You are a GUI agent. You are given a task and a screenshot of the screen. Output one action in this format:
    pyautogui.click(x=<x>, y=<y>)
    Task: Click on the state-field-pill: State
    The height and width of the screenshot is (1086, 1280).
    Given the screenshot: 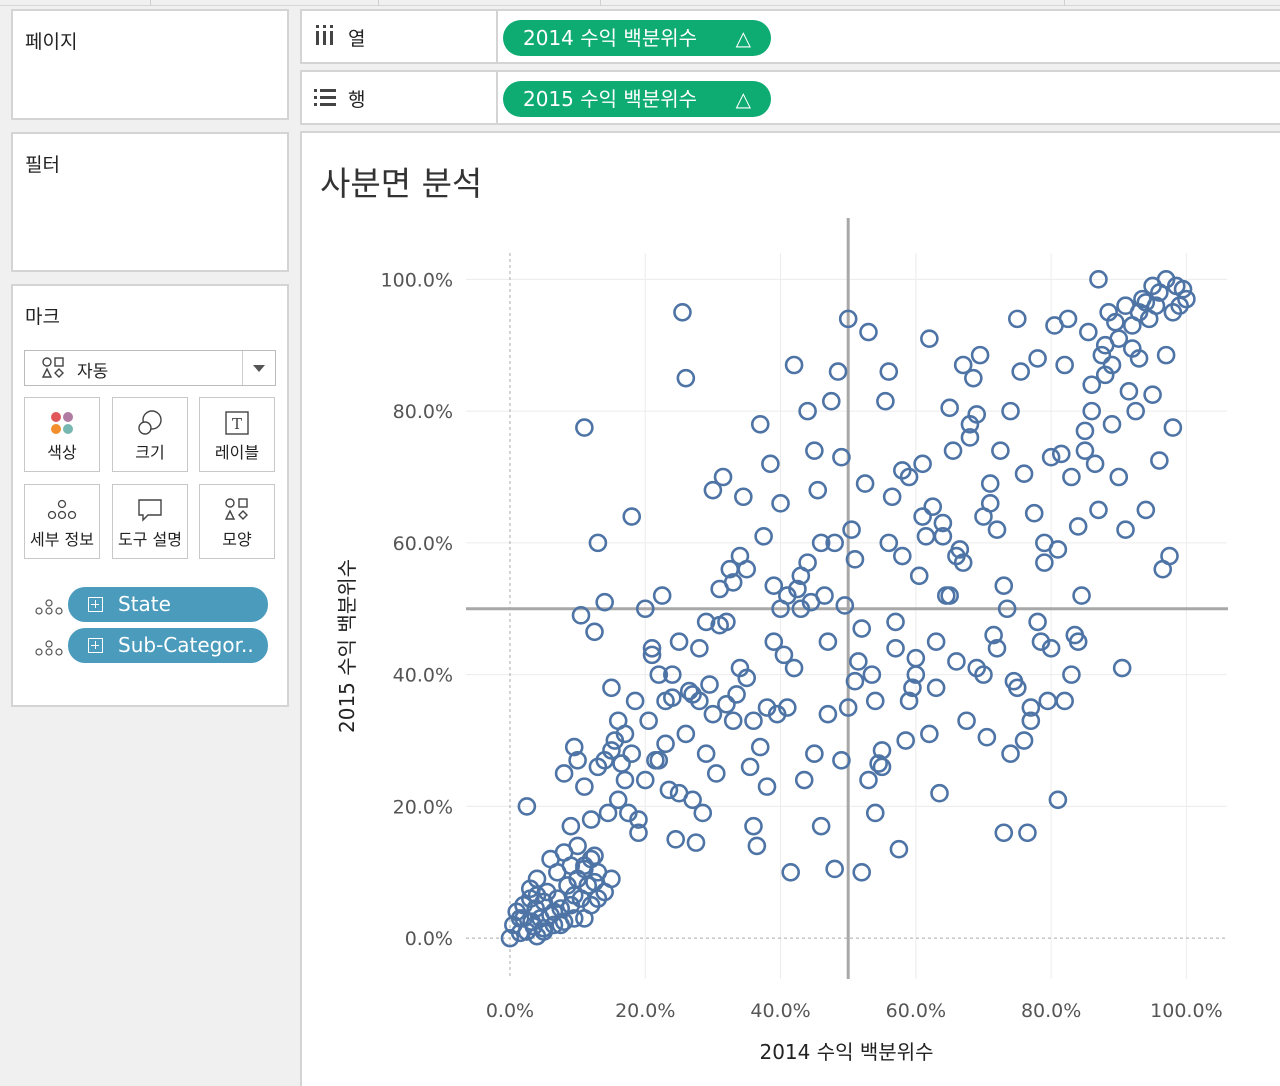 What is the action you would take?
    pyautogui.click(x=168, y=604)
    